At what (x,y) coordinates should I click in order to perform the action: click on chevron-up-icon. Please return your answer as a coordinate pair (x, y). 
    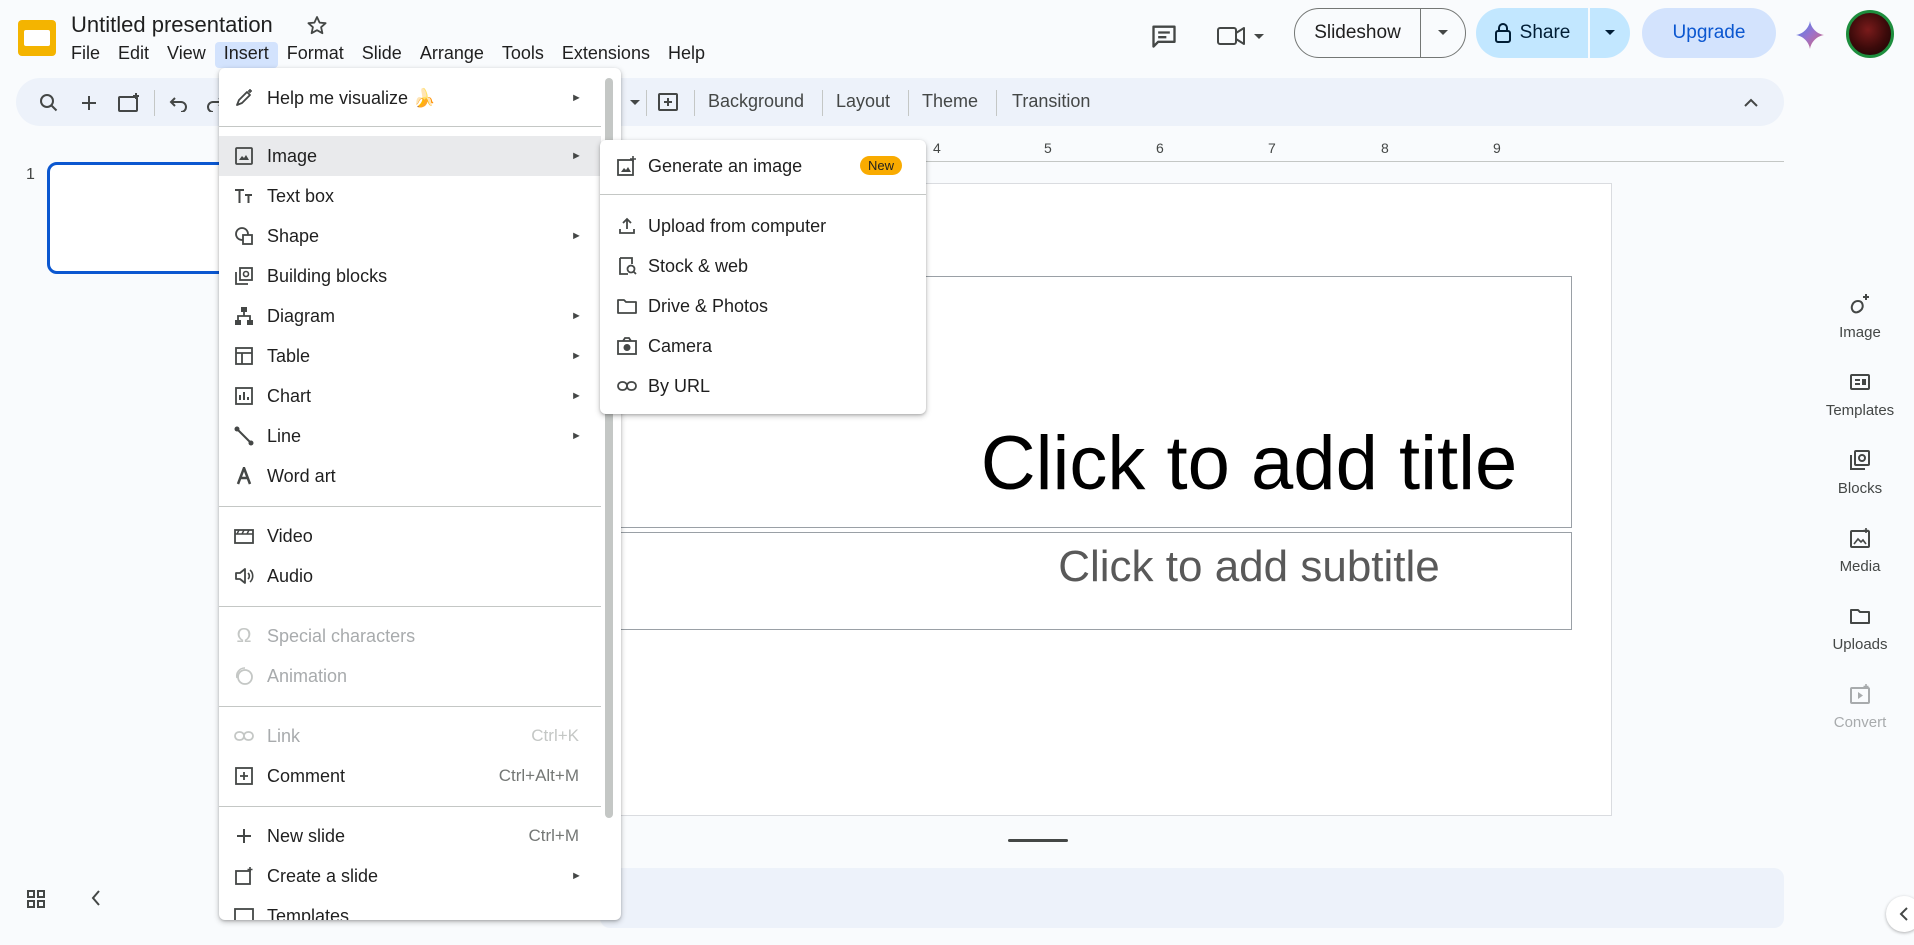
    Looking at the image, I should click on (1751, 103).